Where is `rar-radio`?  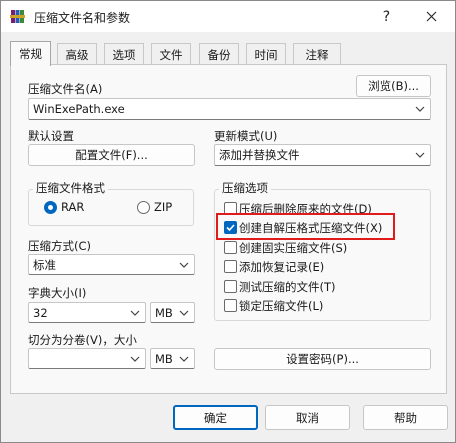 rar-radio is located at coordinates (50, 207).